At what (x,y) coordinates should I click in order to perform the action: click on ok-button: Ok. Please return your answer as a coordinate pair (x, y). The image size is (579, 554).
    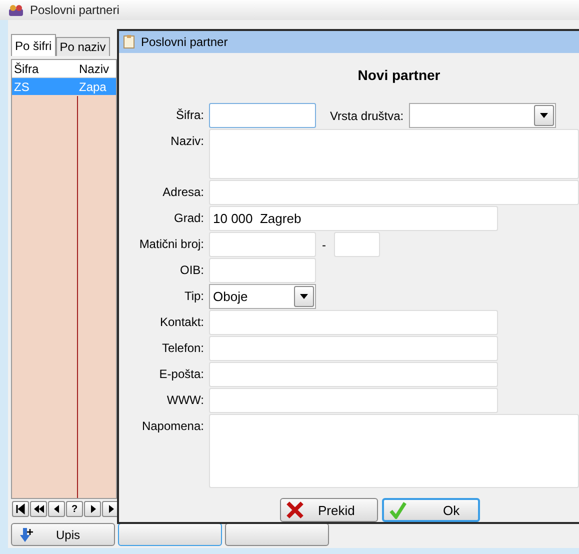
    Looking at the image, I should click on (431, 510).